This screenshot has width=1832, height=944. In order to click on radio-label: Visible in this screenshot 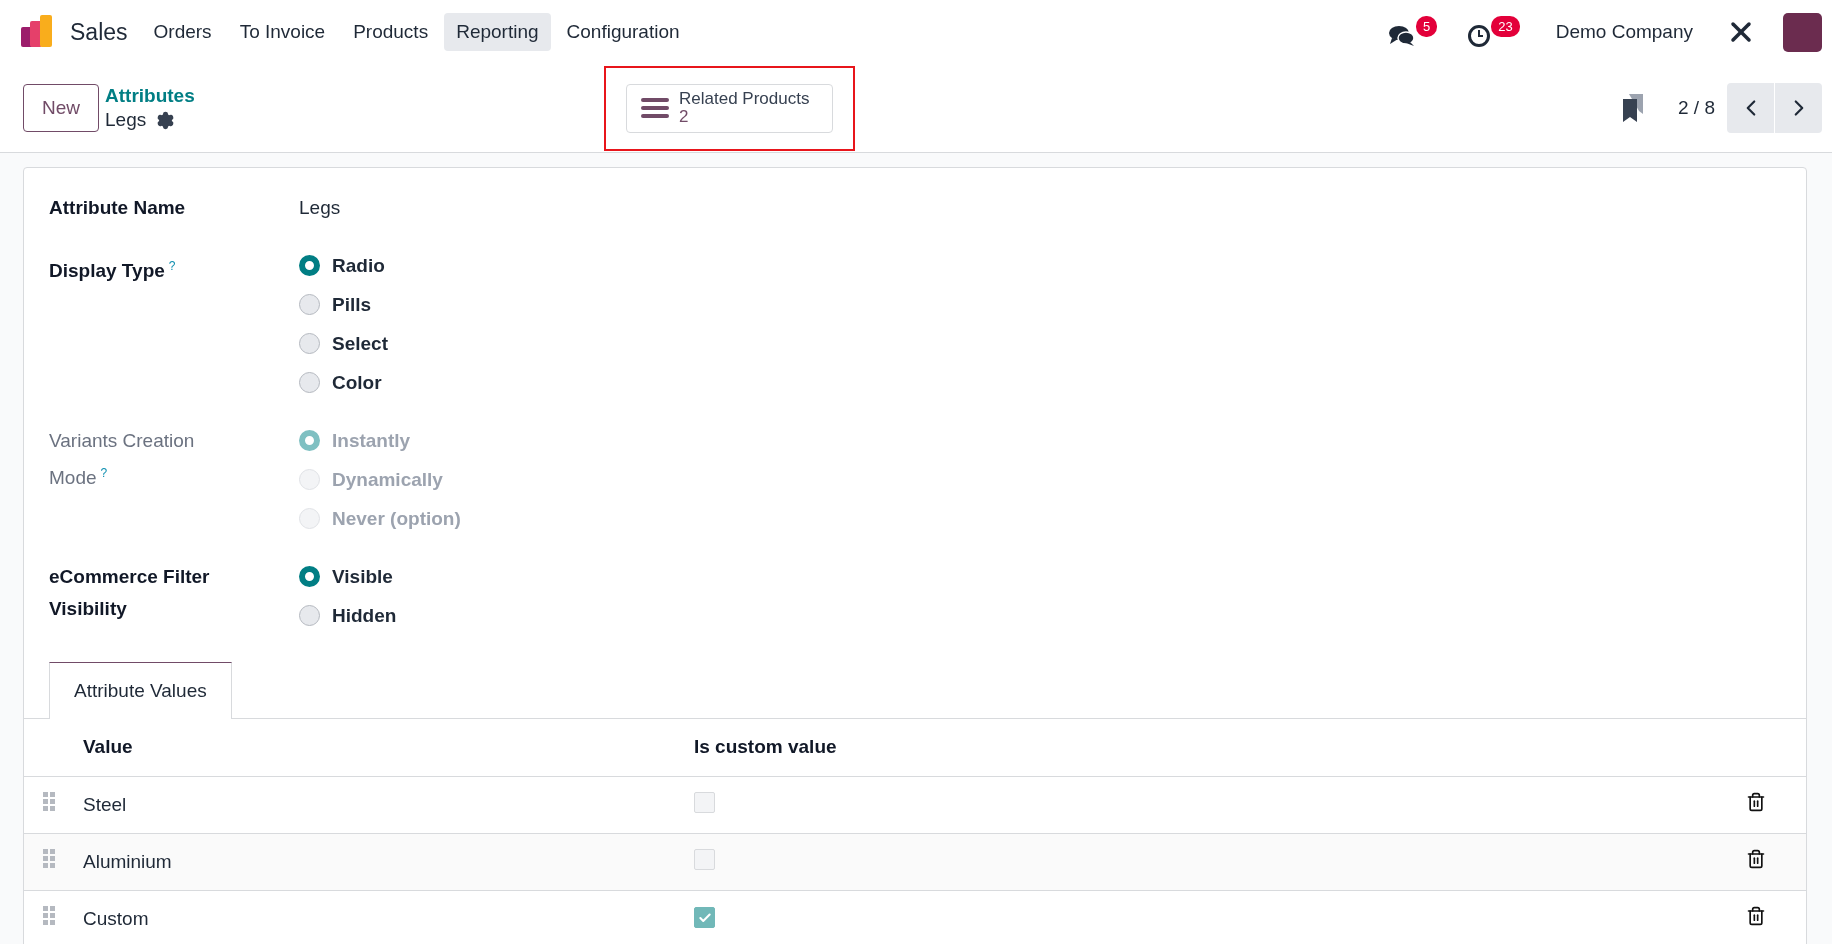, I will do `click(362, 576)`.